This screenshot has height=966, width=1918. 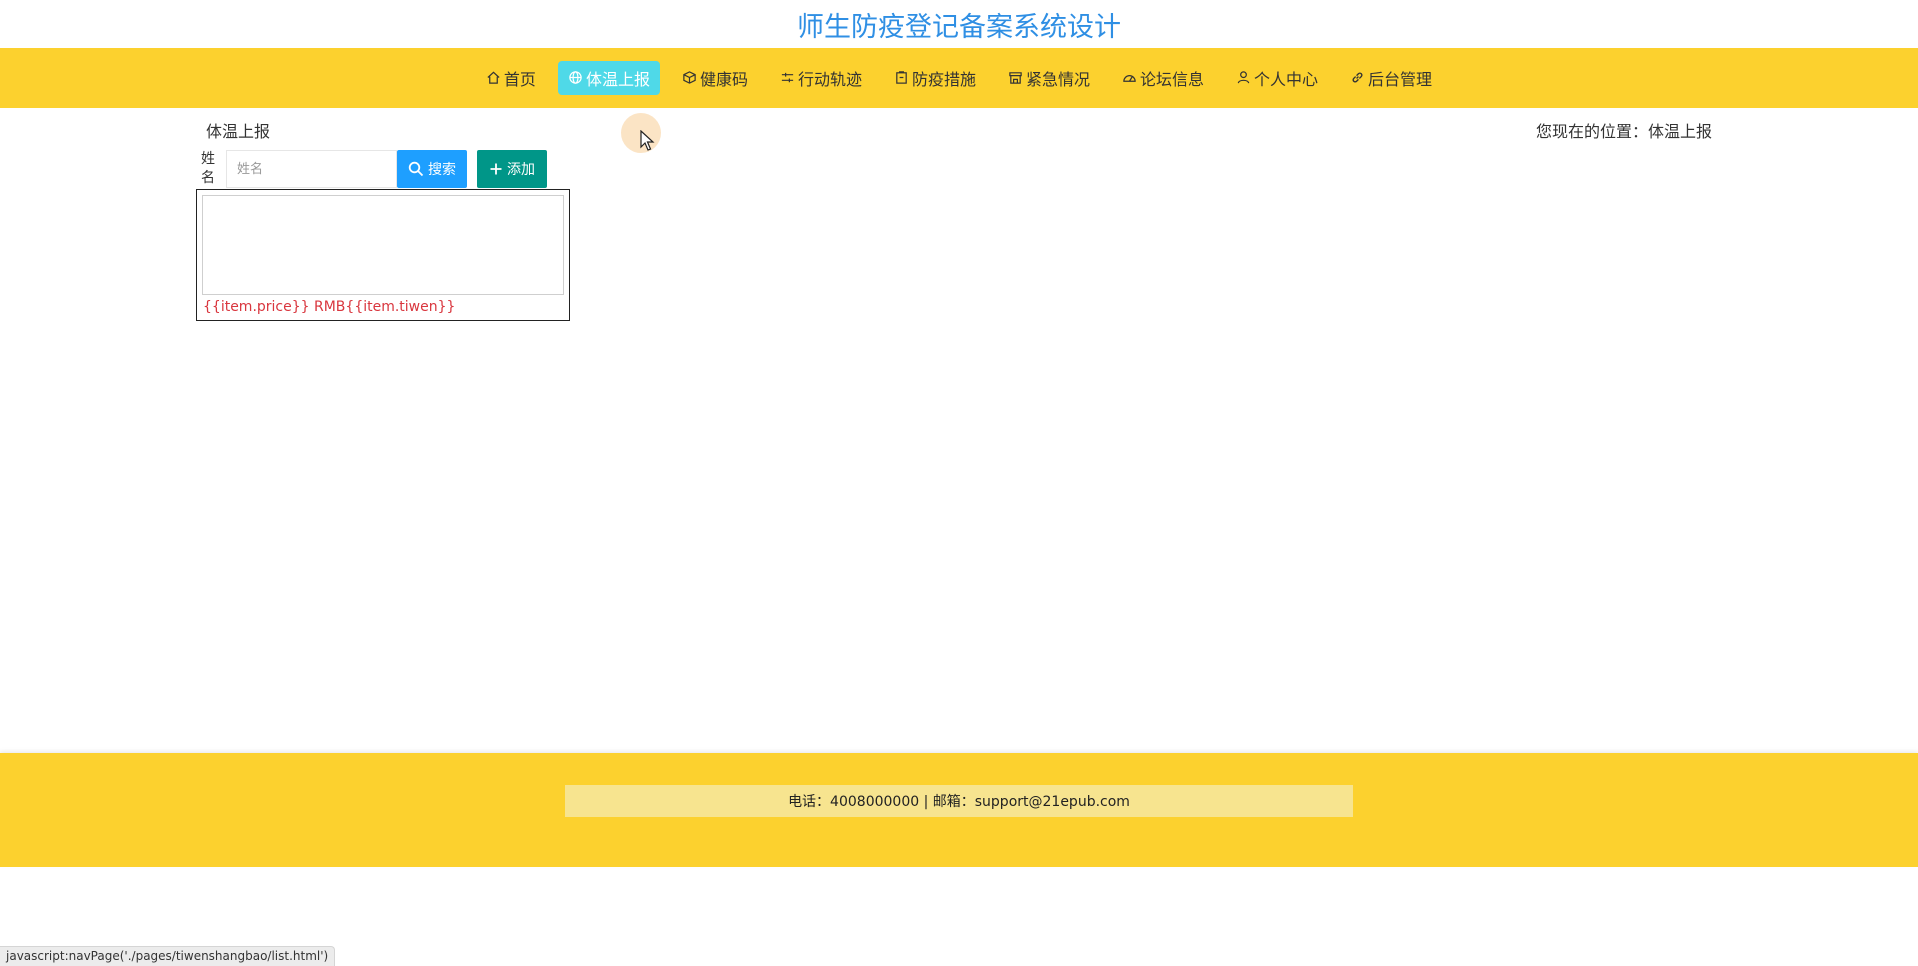 I want to click on nav-item-movement-track: 行动轨迹, so click(x=821, y=78).